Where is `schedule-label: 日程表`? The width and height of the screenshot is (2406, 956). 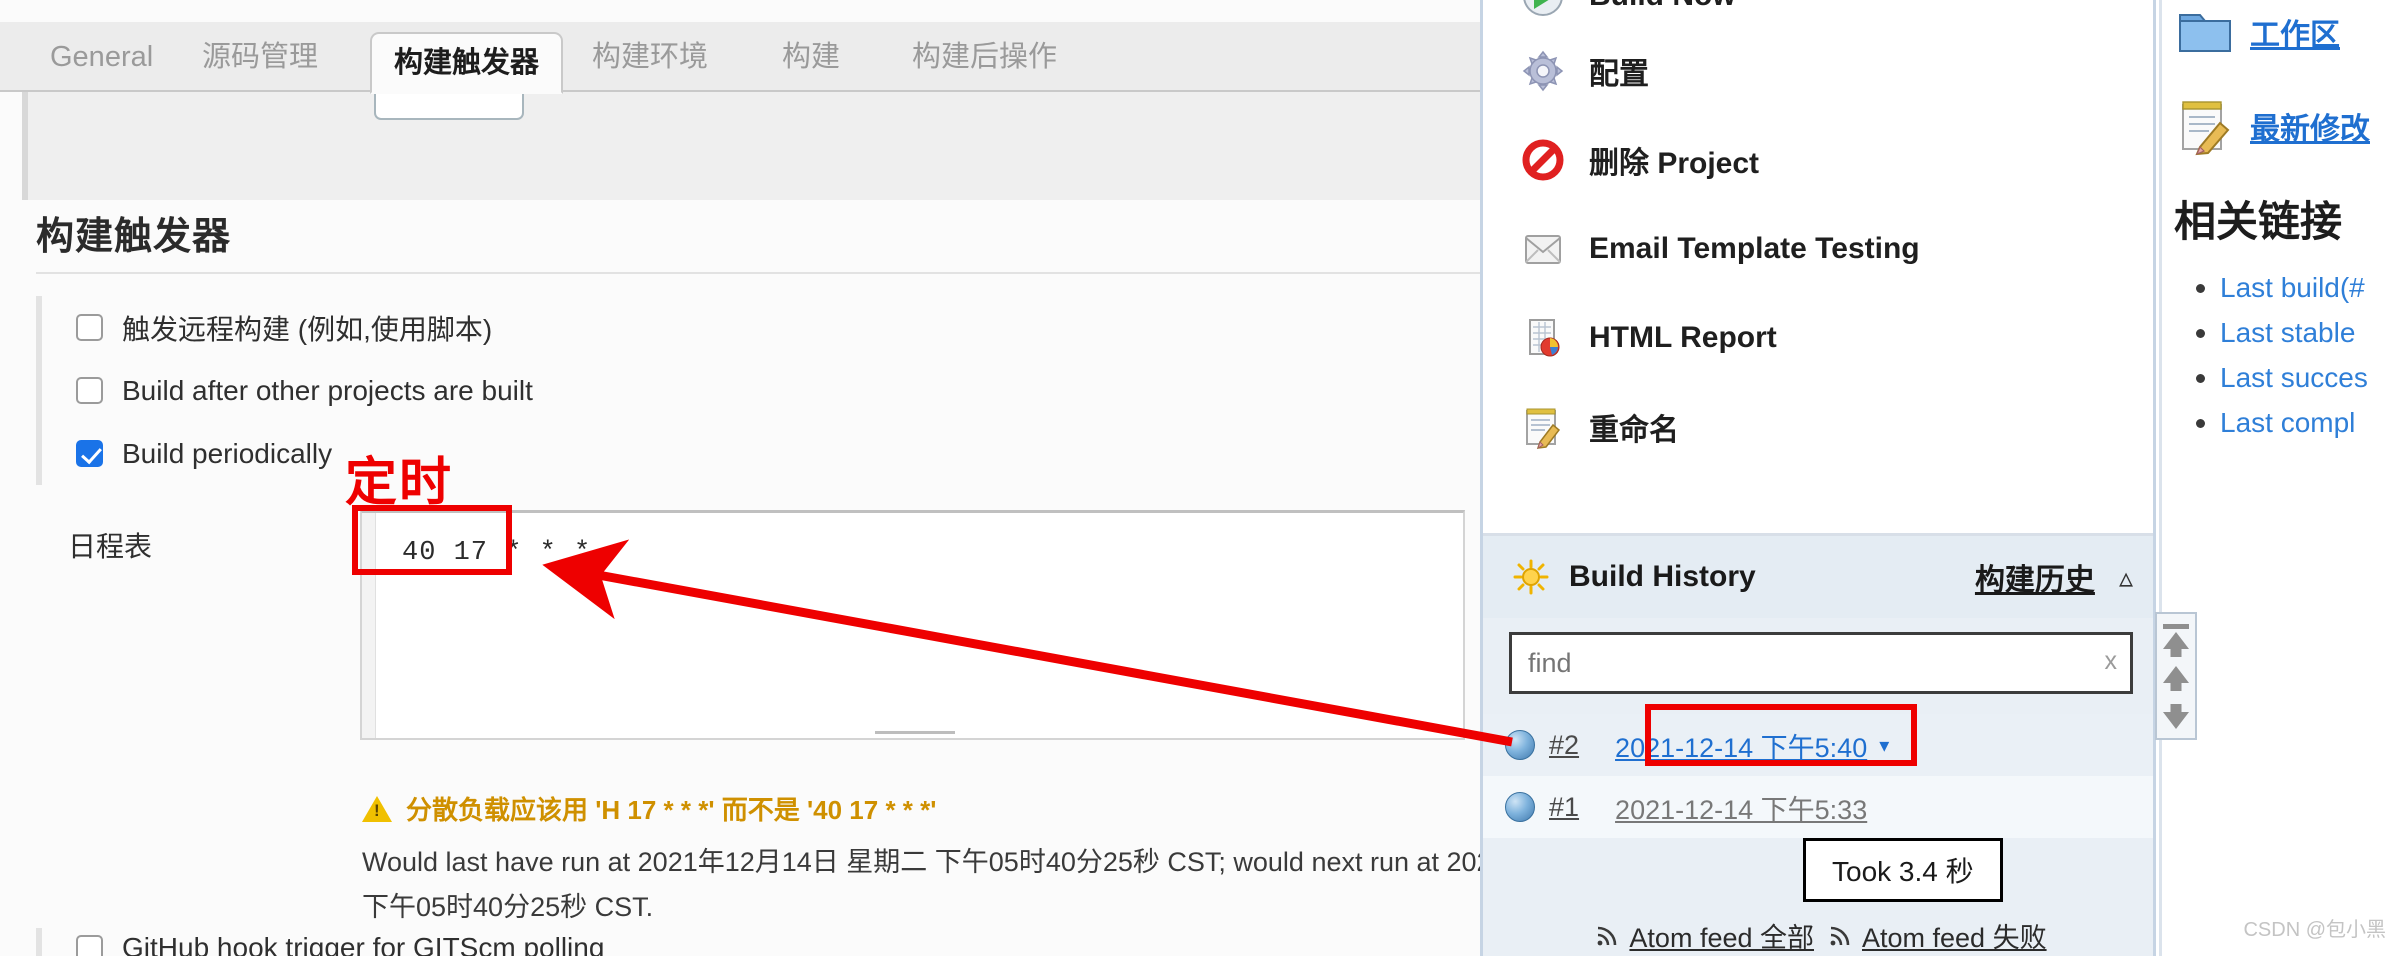 schedule-label: 日程表 is located at coordinates (110, 546).